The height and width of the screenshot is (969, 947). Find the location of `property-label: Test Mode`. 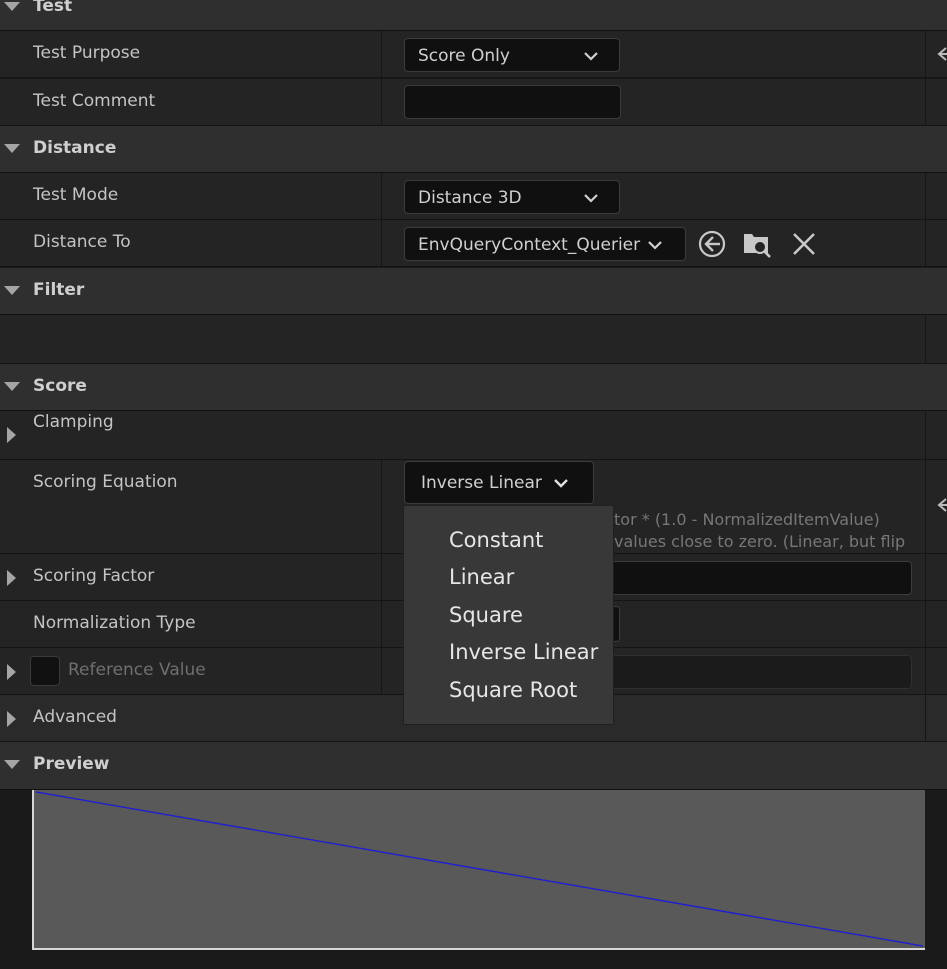

property-label: Test Mode is located at coordinates (76, 195).